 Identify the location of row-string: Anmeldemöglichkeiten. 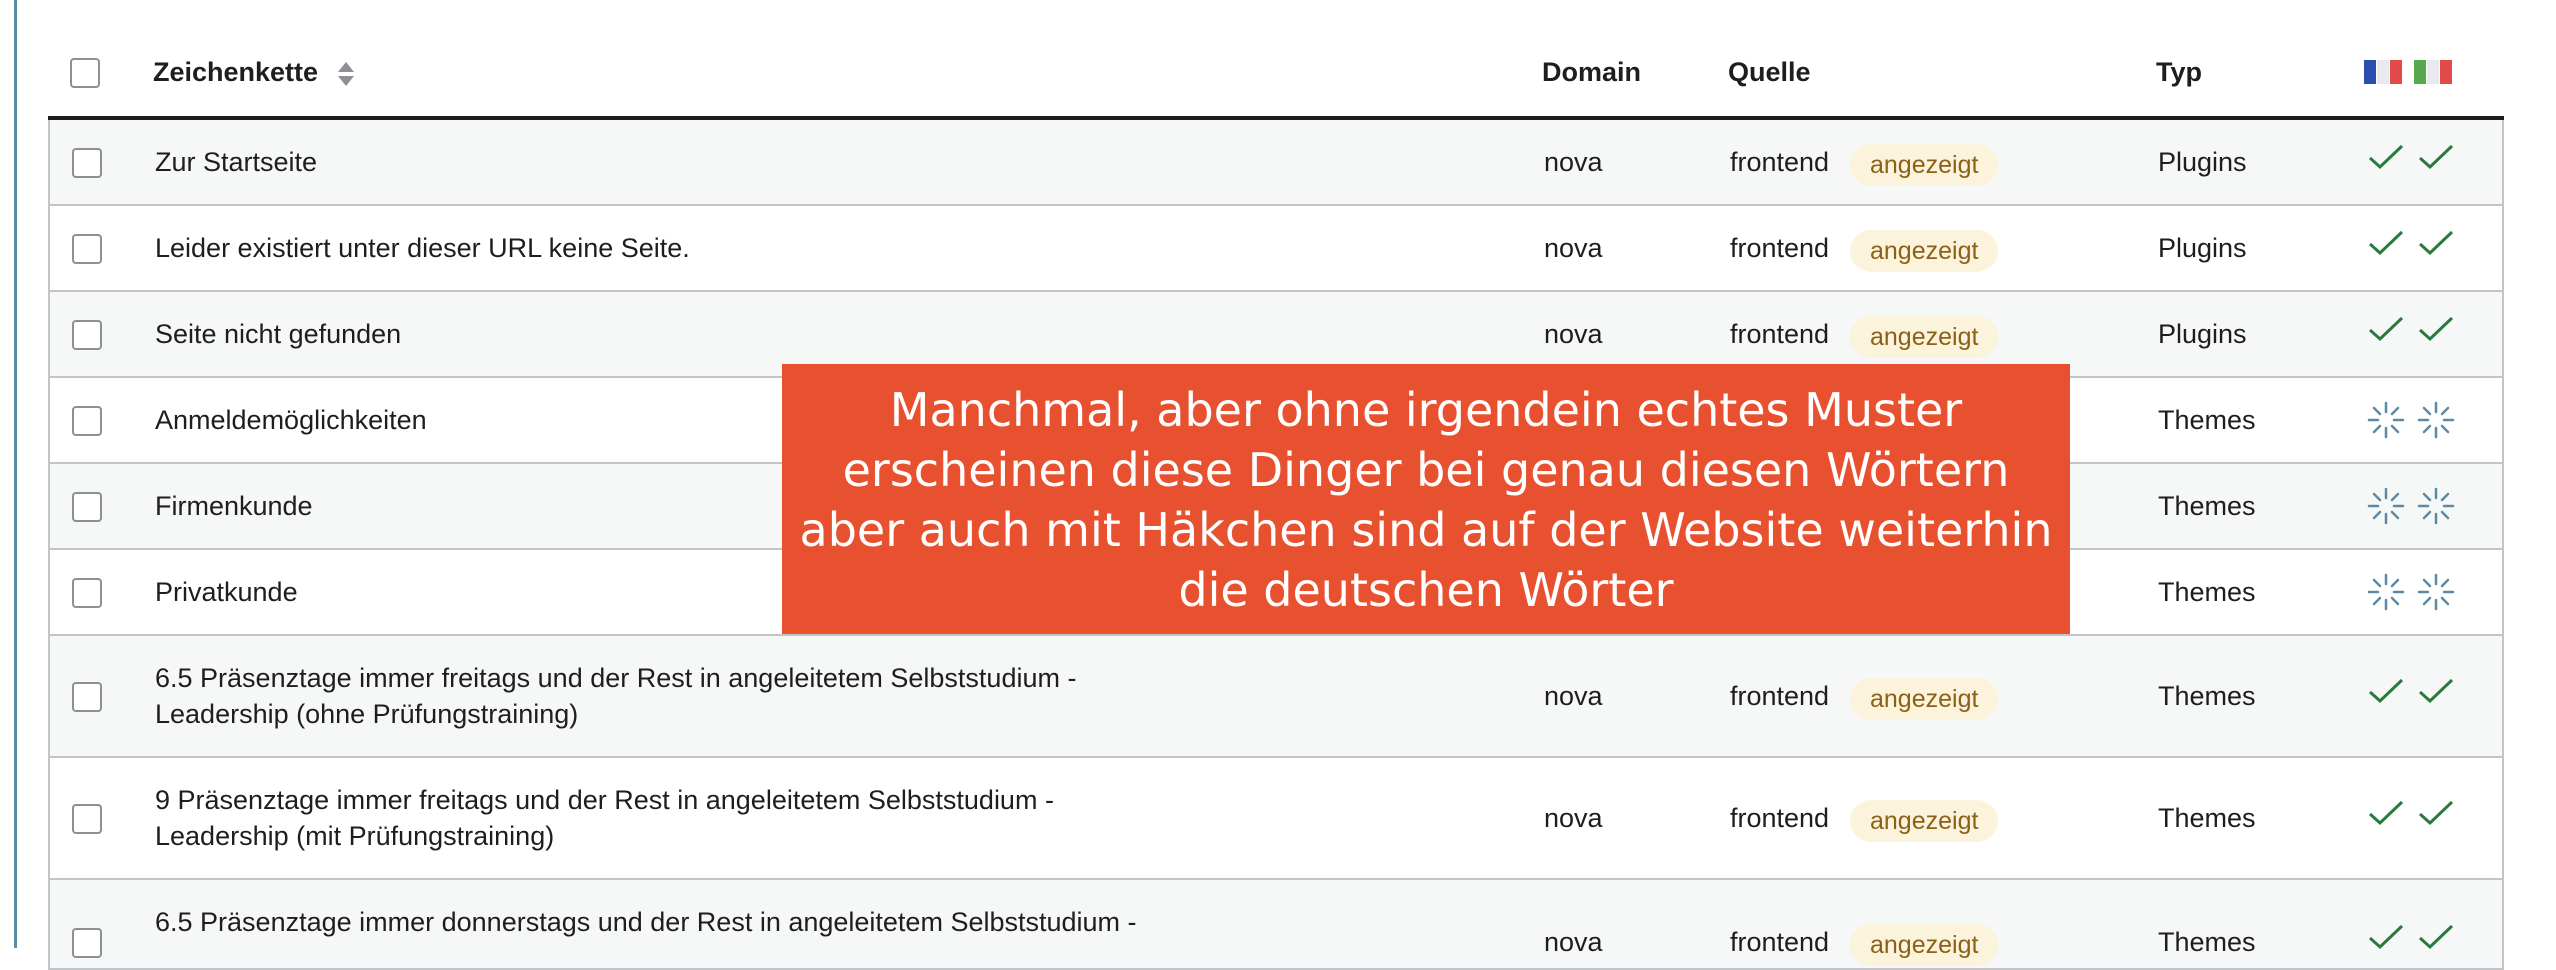
(291, 420).